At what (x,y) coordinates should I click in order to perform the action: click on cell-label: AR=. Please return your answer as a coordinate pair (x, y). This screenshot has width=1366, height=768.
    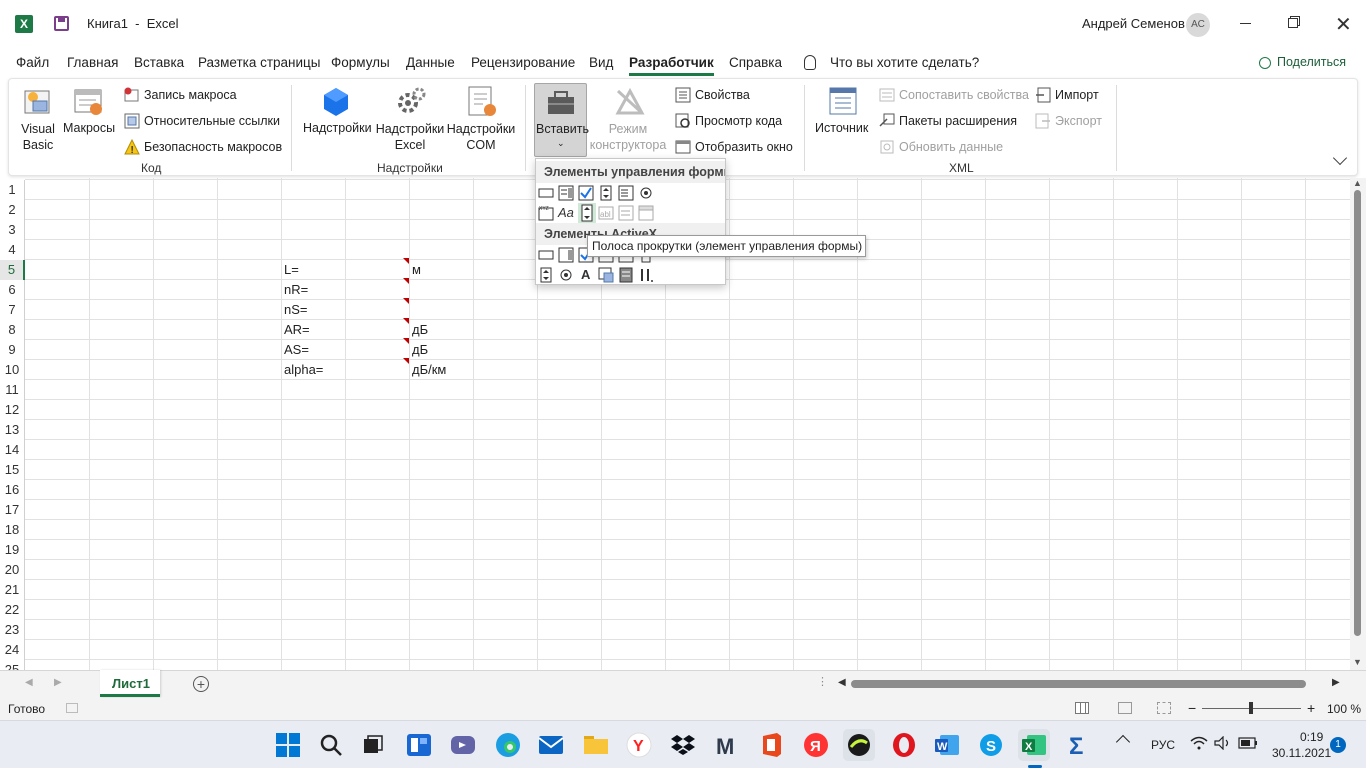
    Looking at the image, I should click on (297, 330).